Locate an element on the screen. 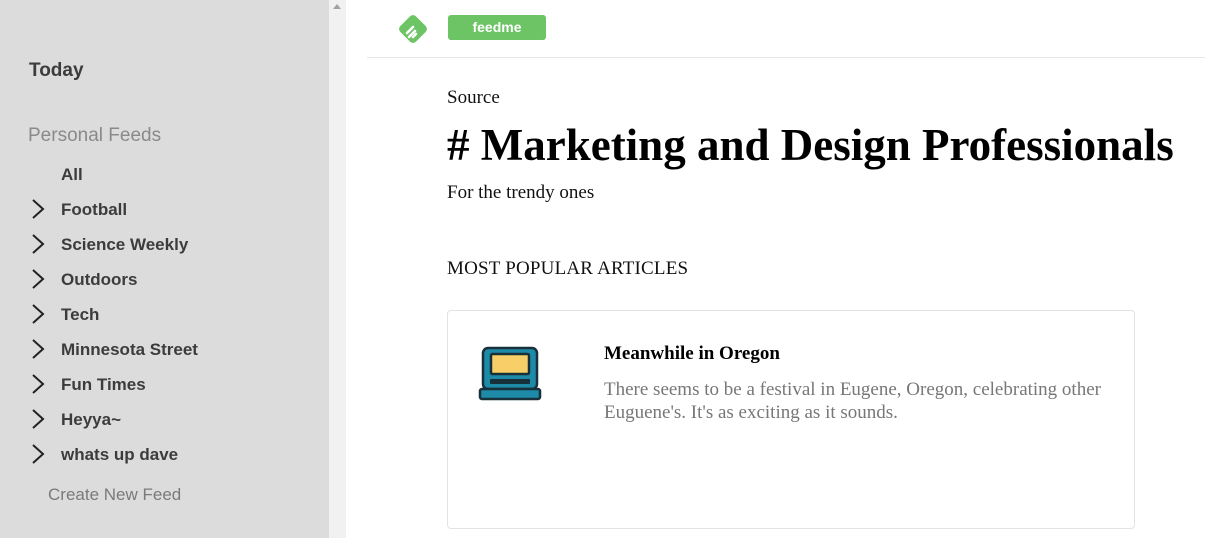 The height and width of the screenshot is (538, 1205). source-label: Source is located at coordinates (473, 97).